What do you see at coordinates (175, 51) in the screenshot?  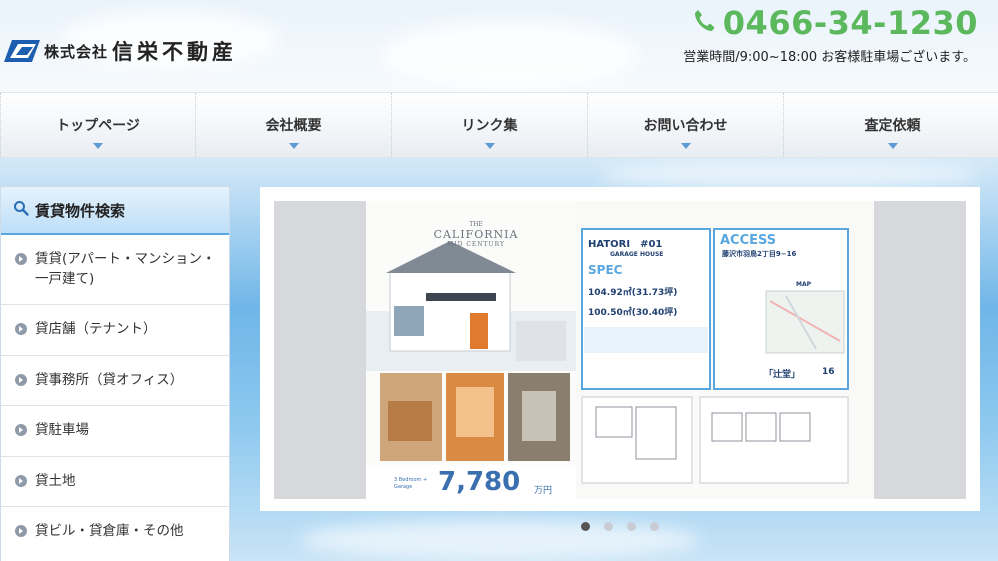 I see `logo-company-name: 信栄不動産` at bounding box center [175, 51].